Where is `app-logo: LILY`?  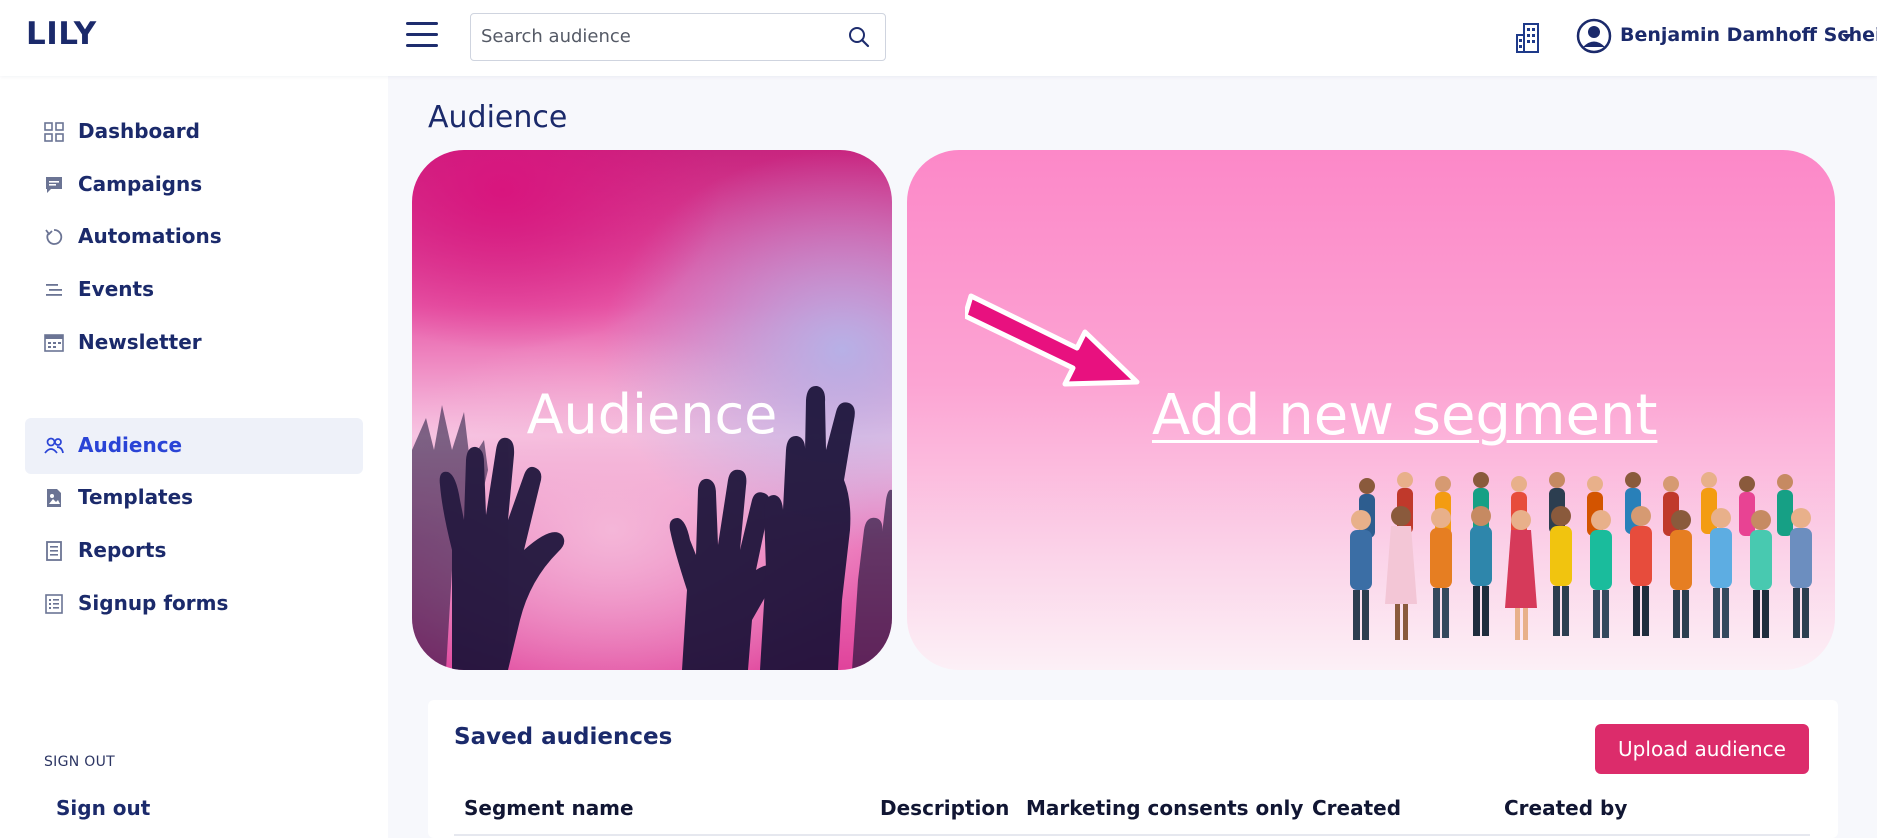
app-logo: LILY is located at coordinates (61, 34).